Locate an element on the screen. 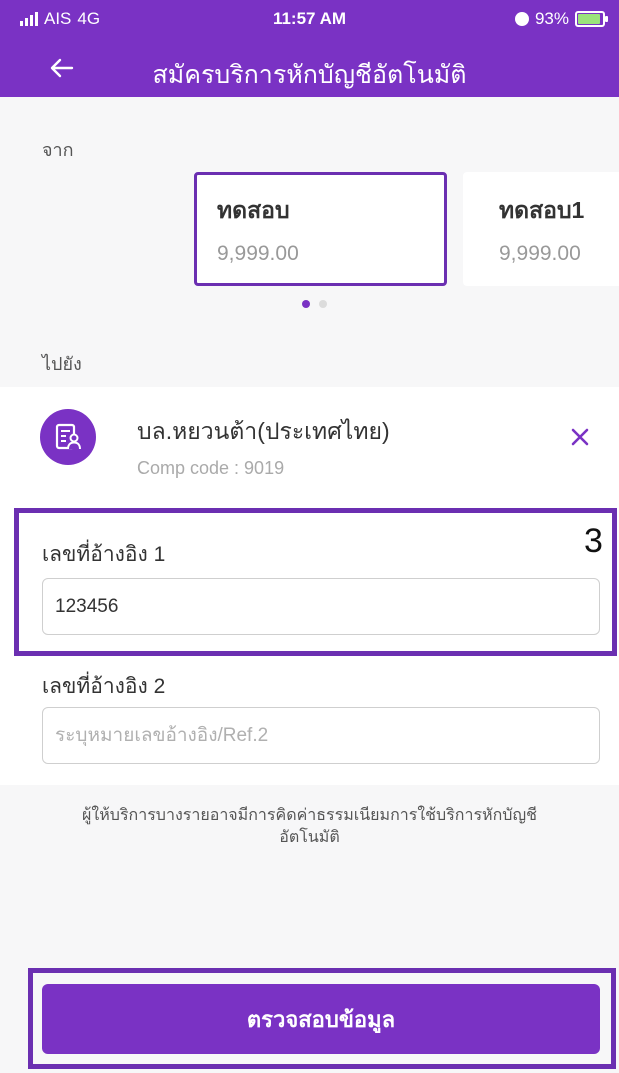 The image size is (619, 1073). biller-comp-code: Comp code : 9019 is located at coordinates (211, 468).